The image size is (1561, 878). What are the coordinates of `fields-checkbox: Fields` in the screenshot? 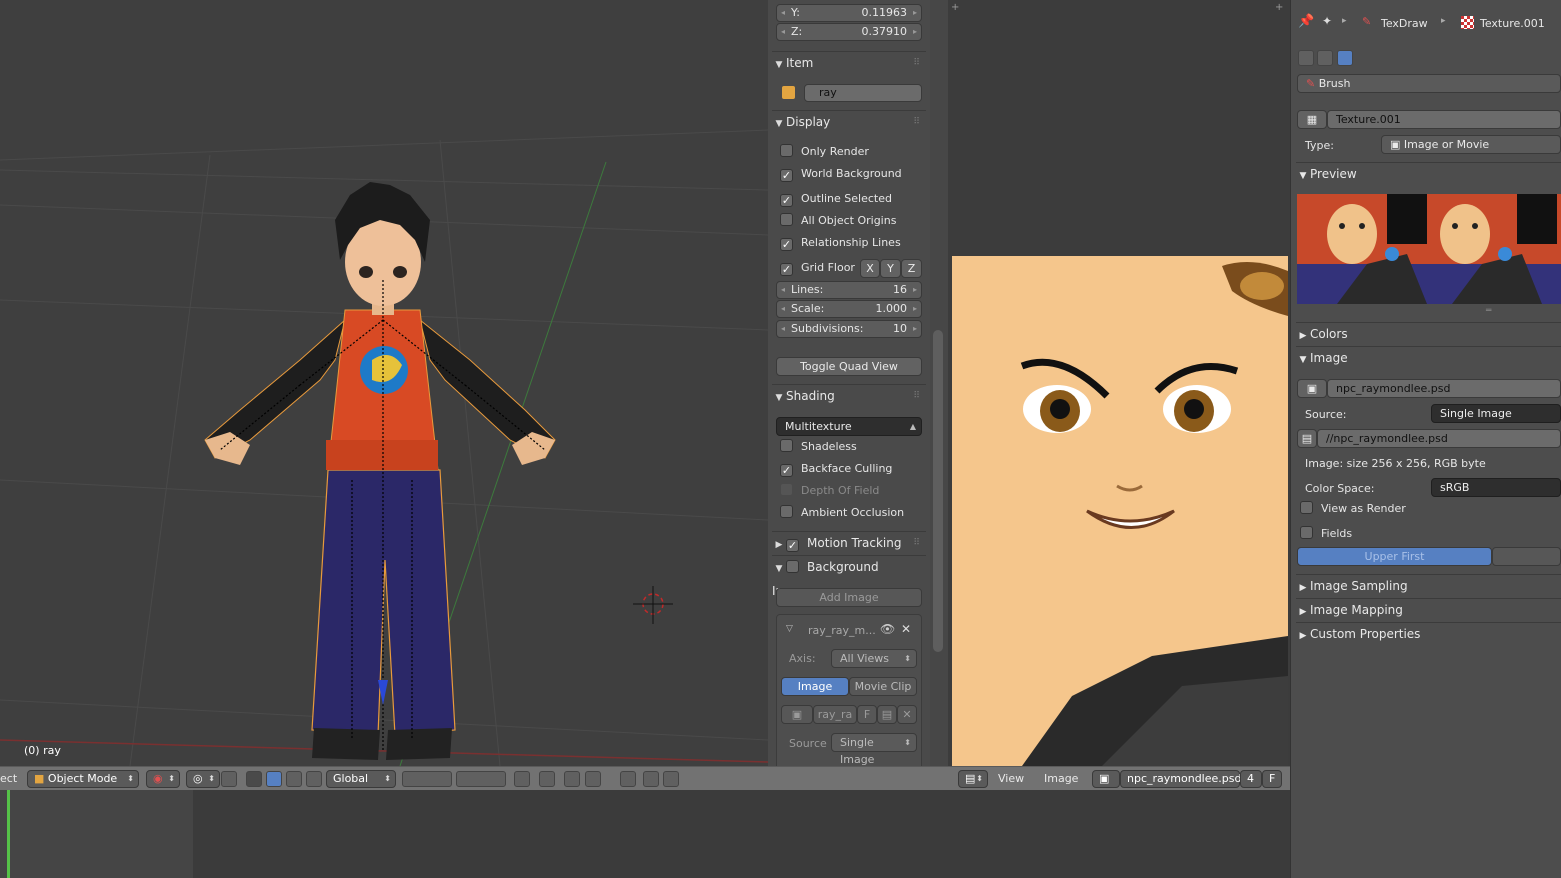 It's located at (1326, 534).